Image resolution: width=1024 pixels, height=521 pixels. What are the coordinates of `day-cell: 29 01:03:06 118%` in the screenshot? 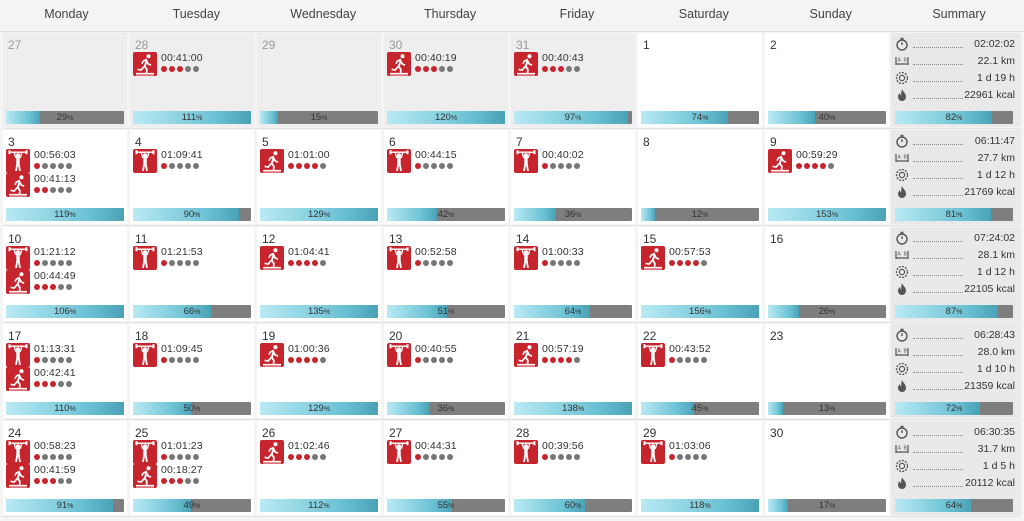 It's located at (700, 468).